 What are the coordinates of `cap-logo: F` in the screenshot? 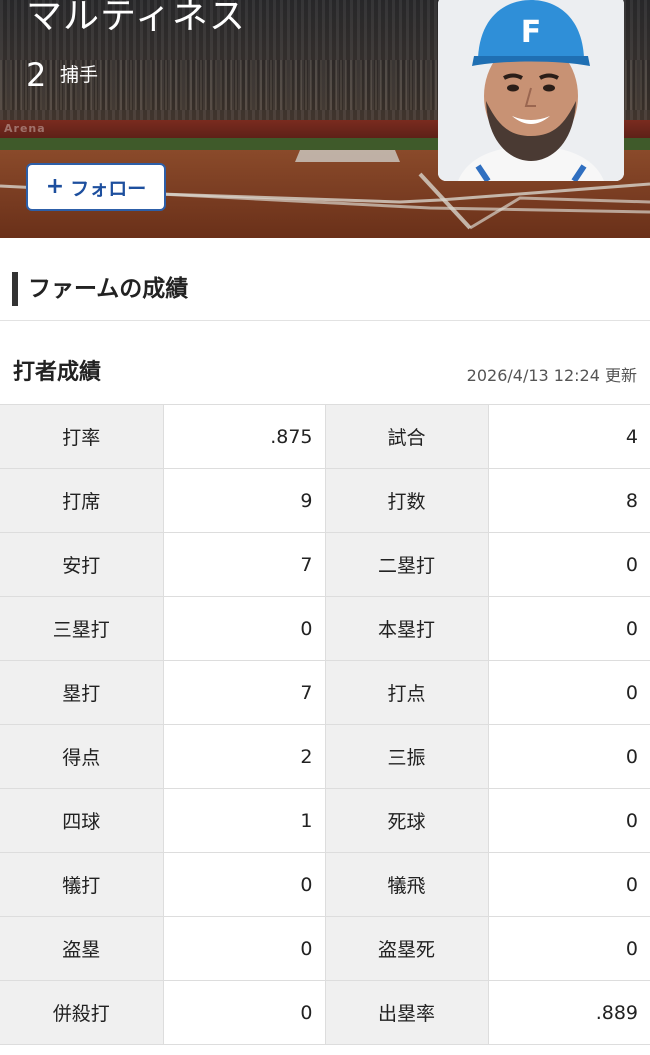 It's located at (531, 32).